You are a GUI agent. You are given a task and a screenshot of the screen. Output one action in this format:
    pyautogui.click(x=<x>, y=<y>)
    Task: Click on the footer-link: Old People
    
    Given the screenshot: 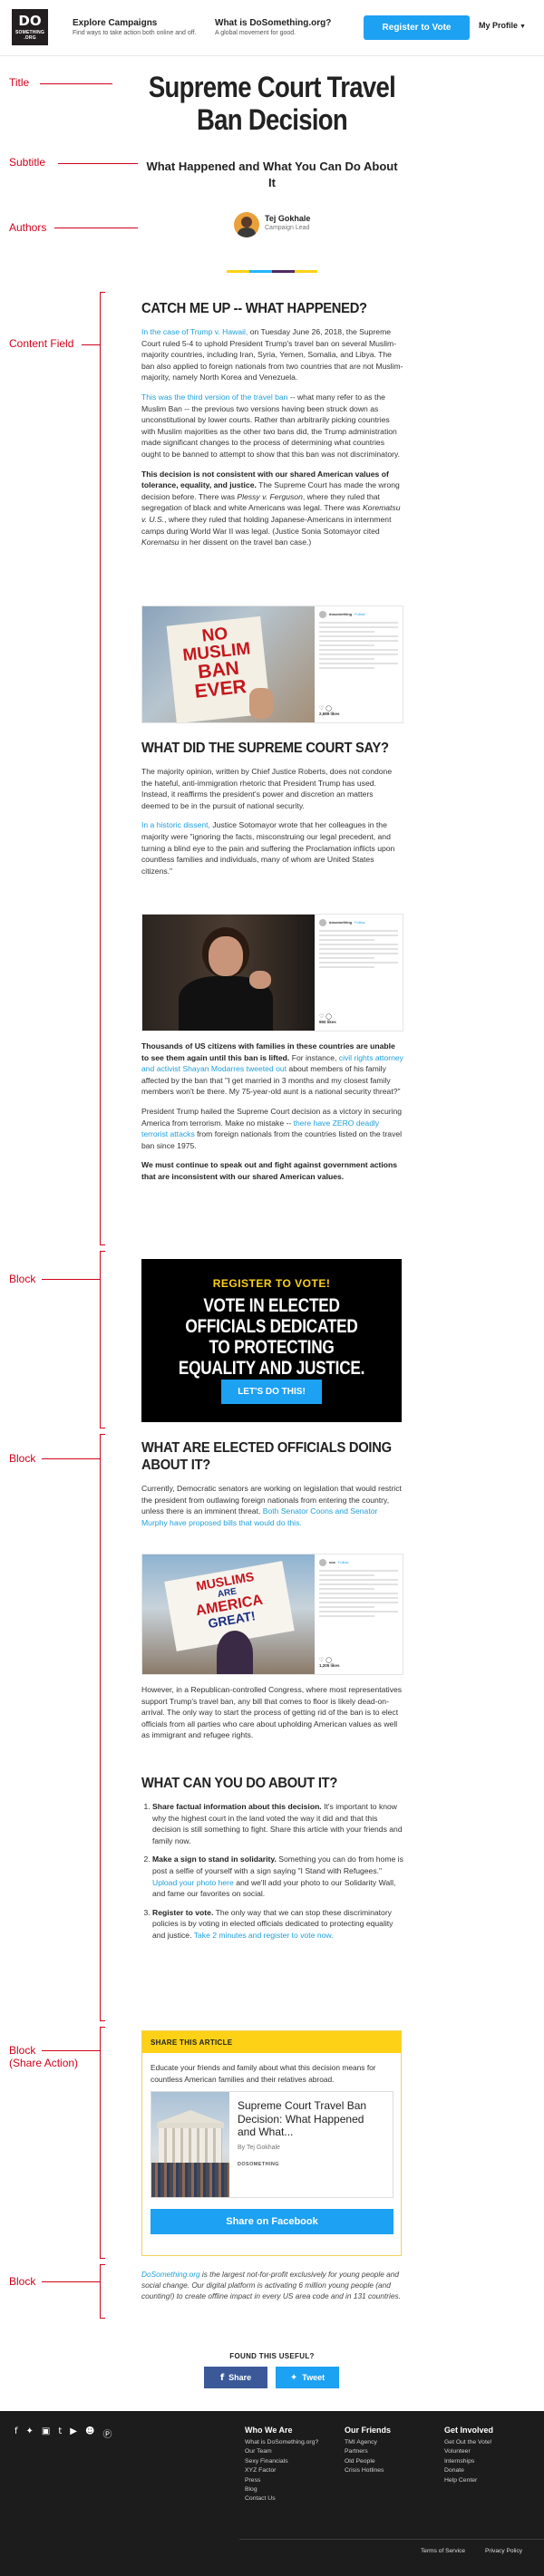 What is the action you would take?
    pyautogui.click(x=368, y=2461)
    